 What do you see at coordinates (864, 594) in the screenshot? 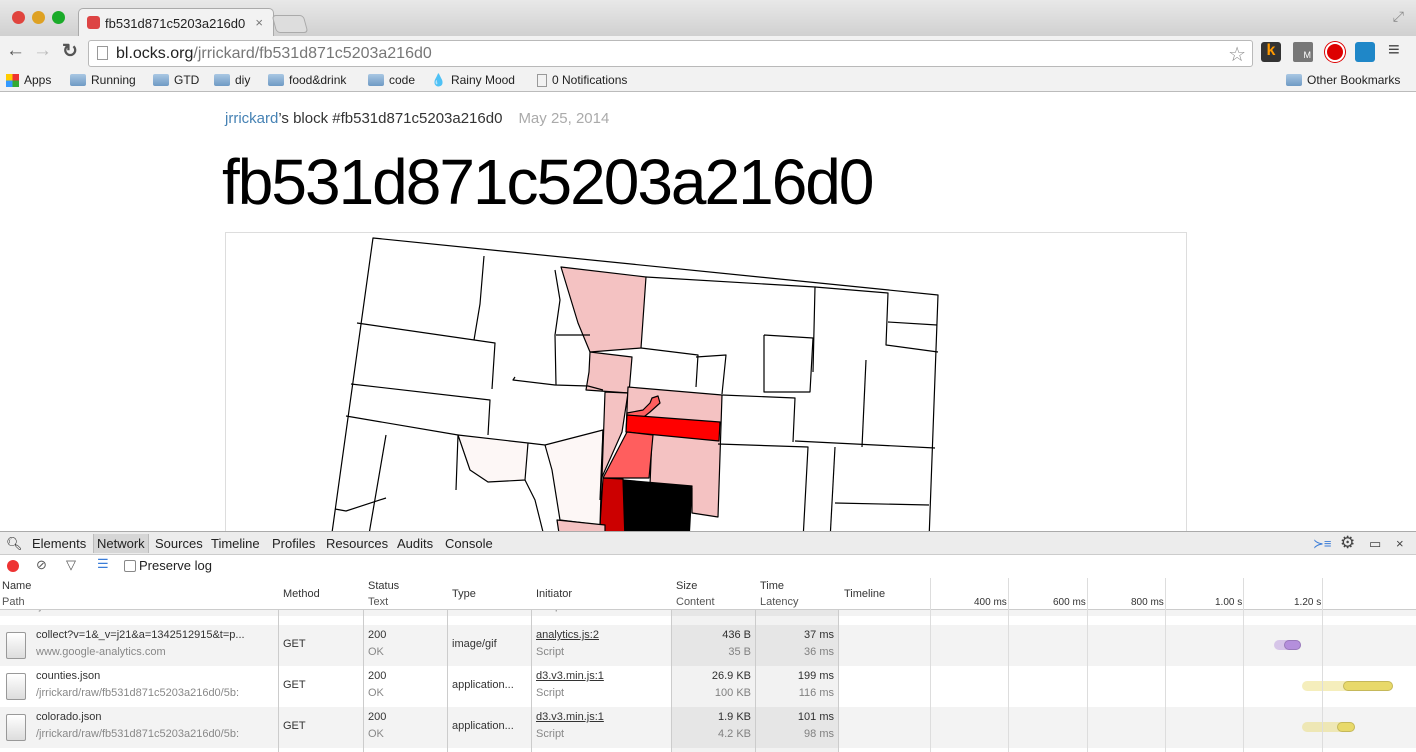
I see `header-timeline: Timeline` at bounding box center [864, 594].